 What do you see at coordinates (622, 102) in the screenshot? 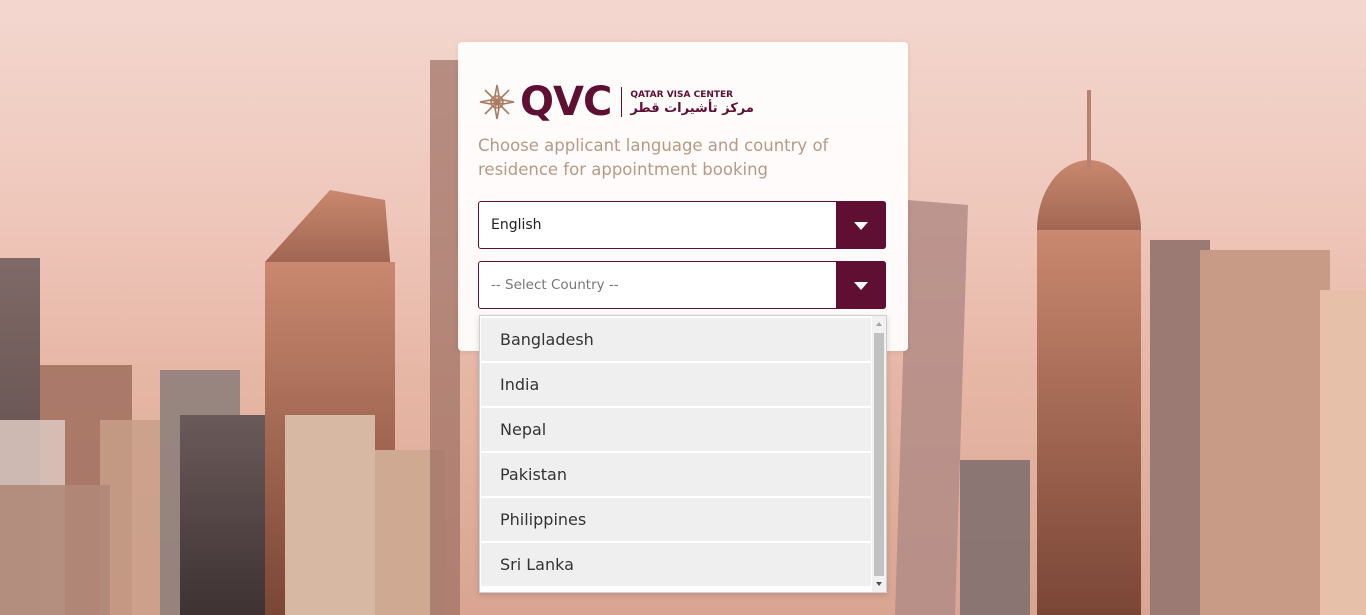
I see `logo-divider` at bounding box center [622, 102].